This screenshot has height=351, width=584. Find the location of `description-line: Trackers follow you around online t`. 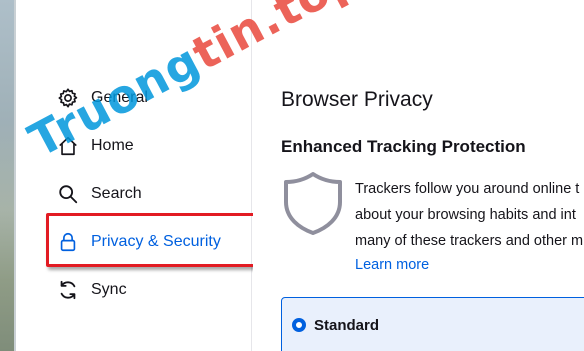

description-line: Trackers follow you around online t is located at coordinates (467, 189).